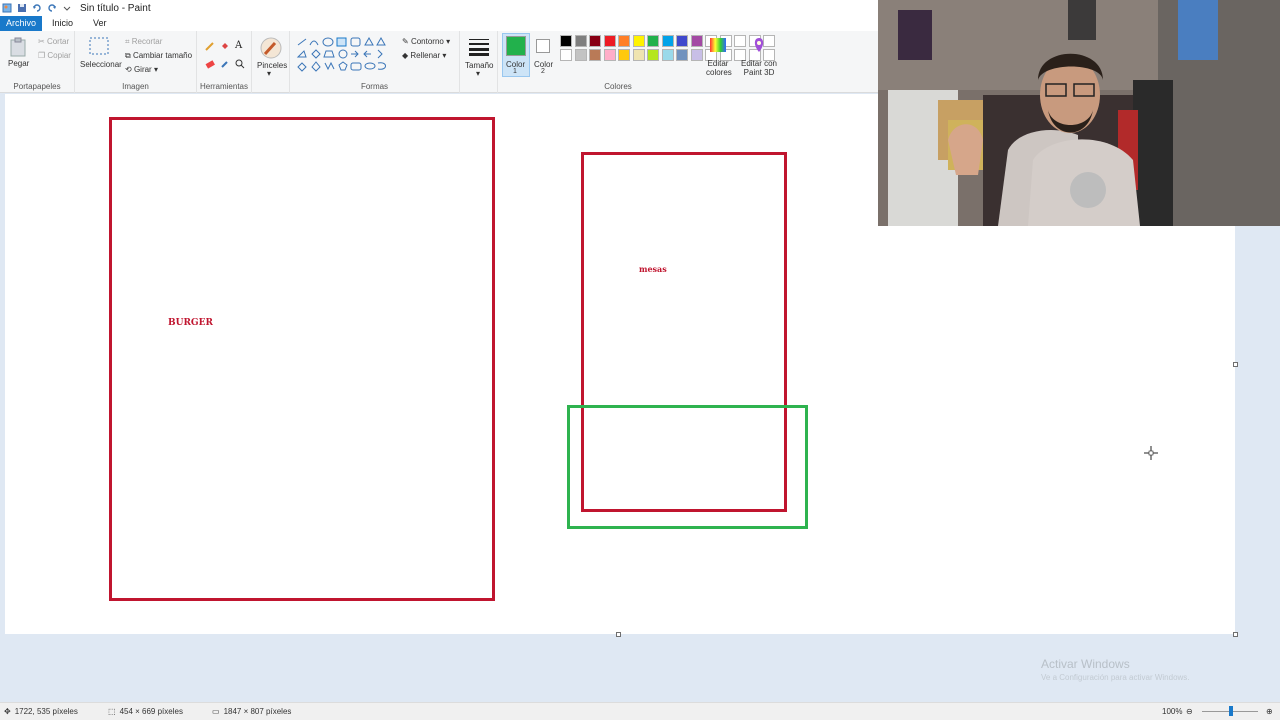 Image resolution: width=1280 pixels, height=720 pixels. What do you see at coordinates (141, 69) in the screenshot?
I see `rotate-button: ⟲ Girar ▾` at bounding box center [141, 69].